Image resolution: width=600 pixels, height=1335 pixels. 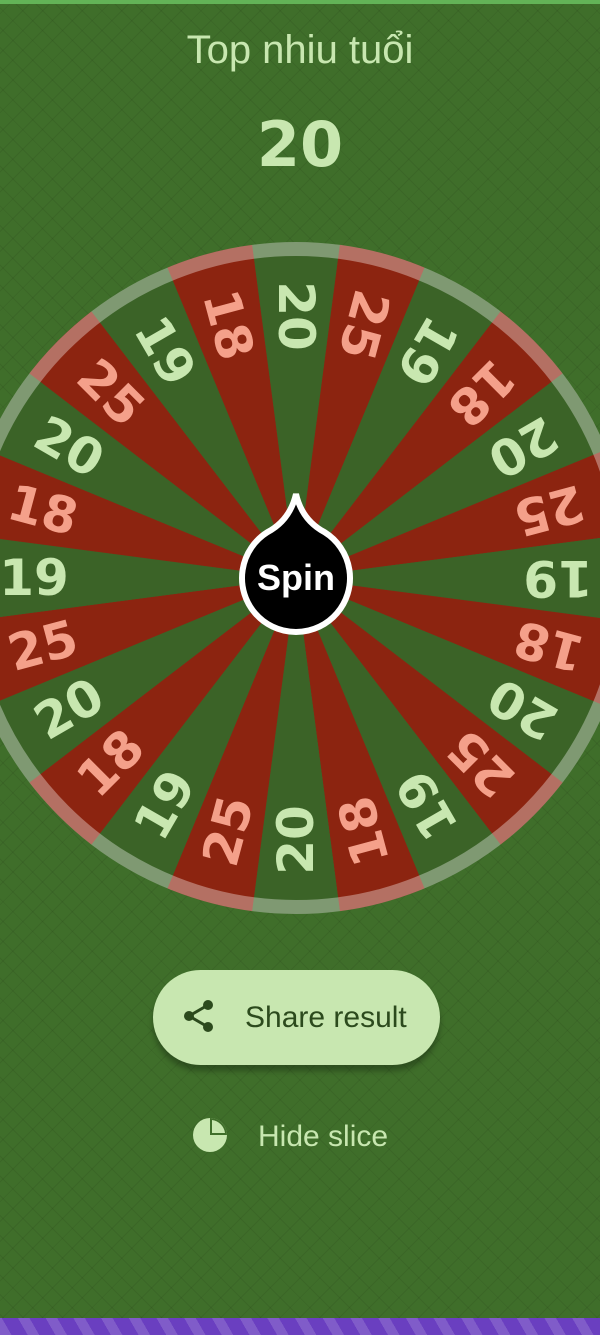 What do you see at coordinates (300, 50) in the screenshot?
I see `wheel-title: Top nhiu tuổi` at bounding box center [300, 50].